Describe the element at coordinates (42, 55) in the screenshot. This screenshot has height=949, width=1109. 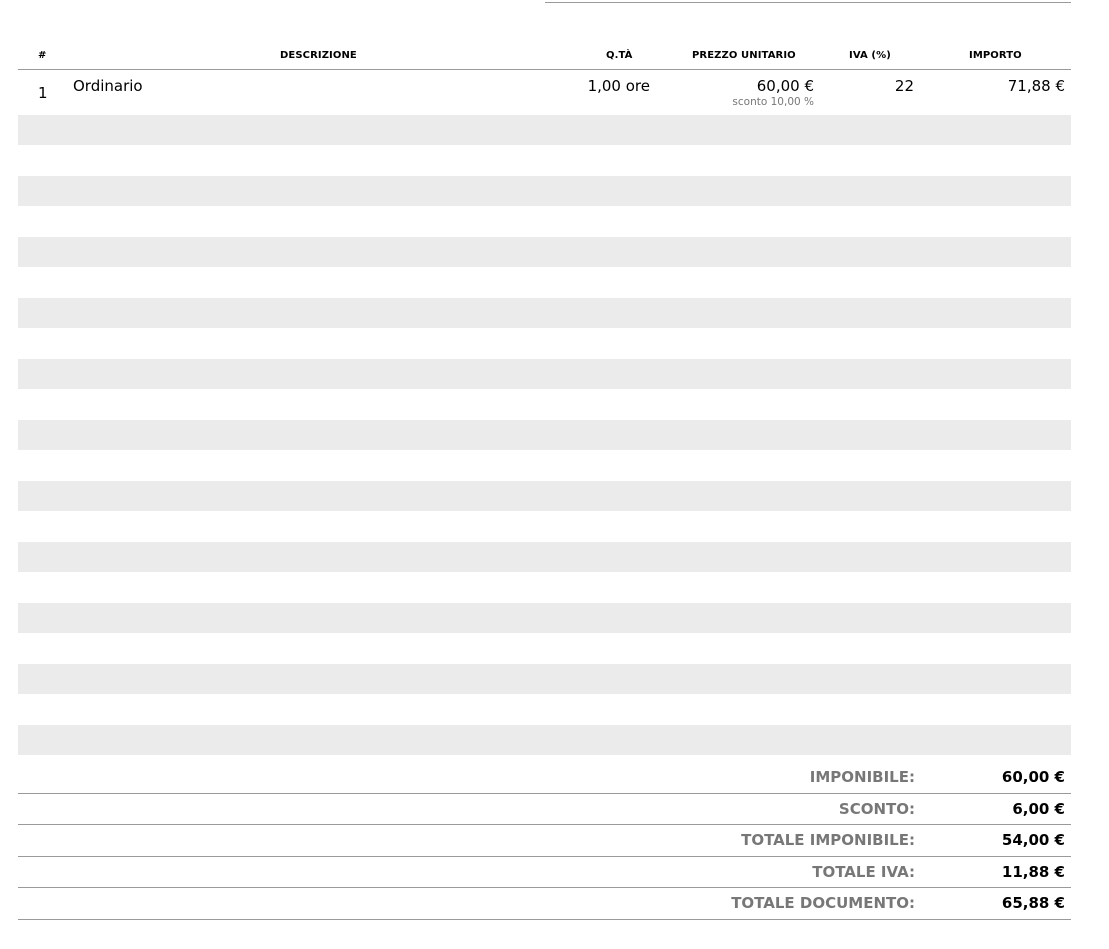
I see `header-number: #` at that location.